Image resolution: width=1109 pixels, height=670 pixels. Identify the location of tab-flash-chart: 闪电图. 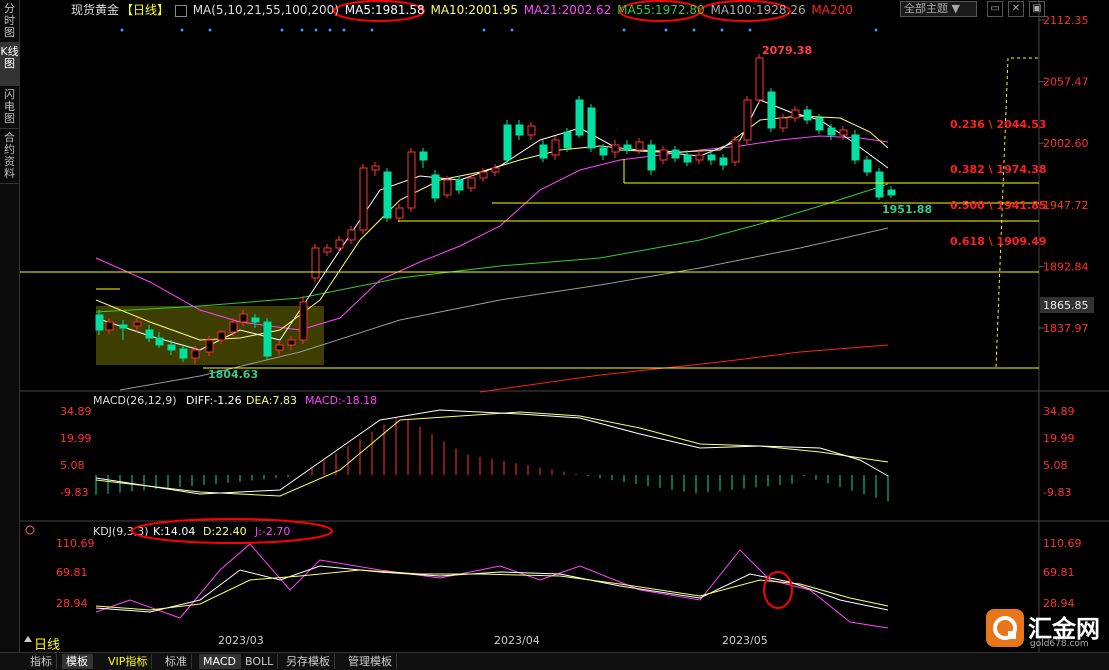
(9, 107).